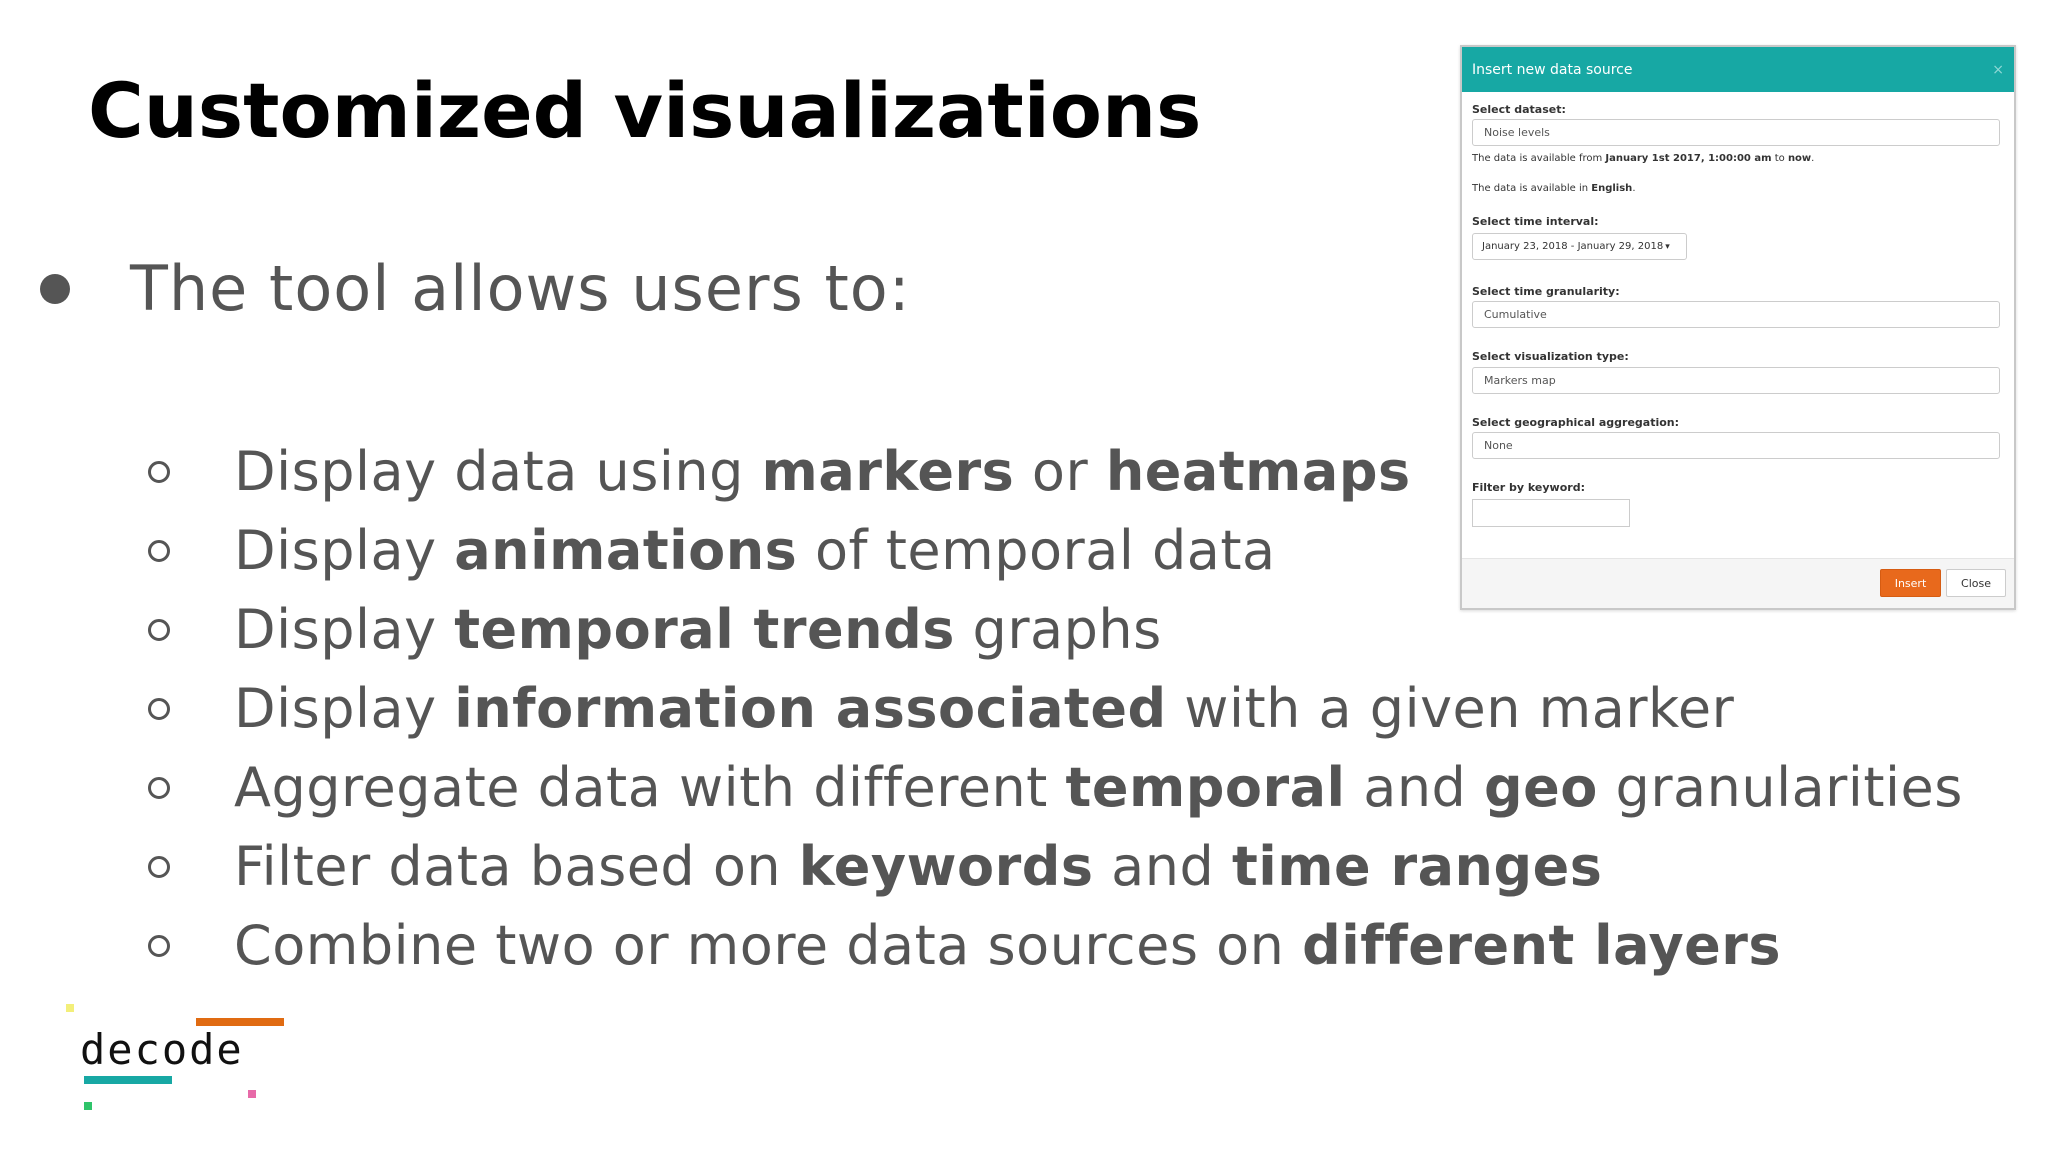  What do you see at coordinates (645, 110) in the screenshot?
I see `slide-title: Customized visualizations` at bounding box center [645, 110].